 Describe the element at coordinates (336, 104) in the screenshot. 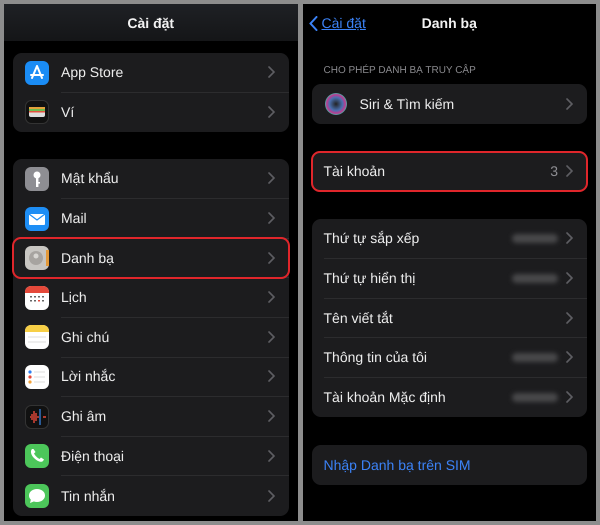

I see `siri-orb-icon` at that location.